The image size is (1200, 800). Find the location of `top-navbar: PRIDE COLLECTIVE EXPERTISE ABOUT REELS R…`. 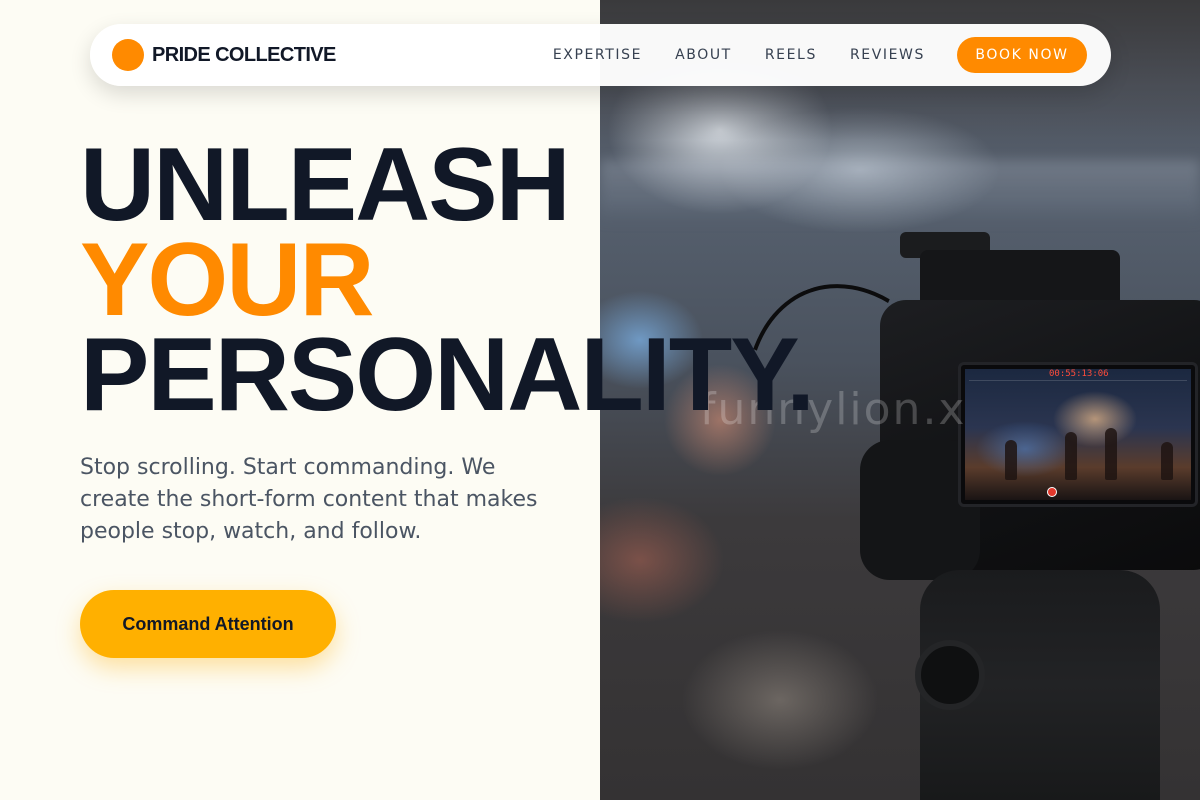

top-navbar: PRIDE COLLECTIVE EXPERTISE ABOUT REELS R… is located at coordinates (600, 55).